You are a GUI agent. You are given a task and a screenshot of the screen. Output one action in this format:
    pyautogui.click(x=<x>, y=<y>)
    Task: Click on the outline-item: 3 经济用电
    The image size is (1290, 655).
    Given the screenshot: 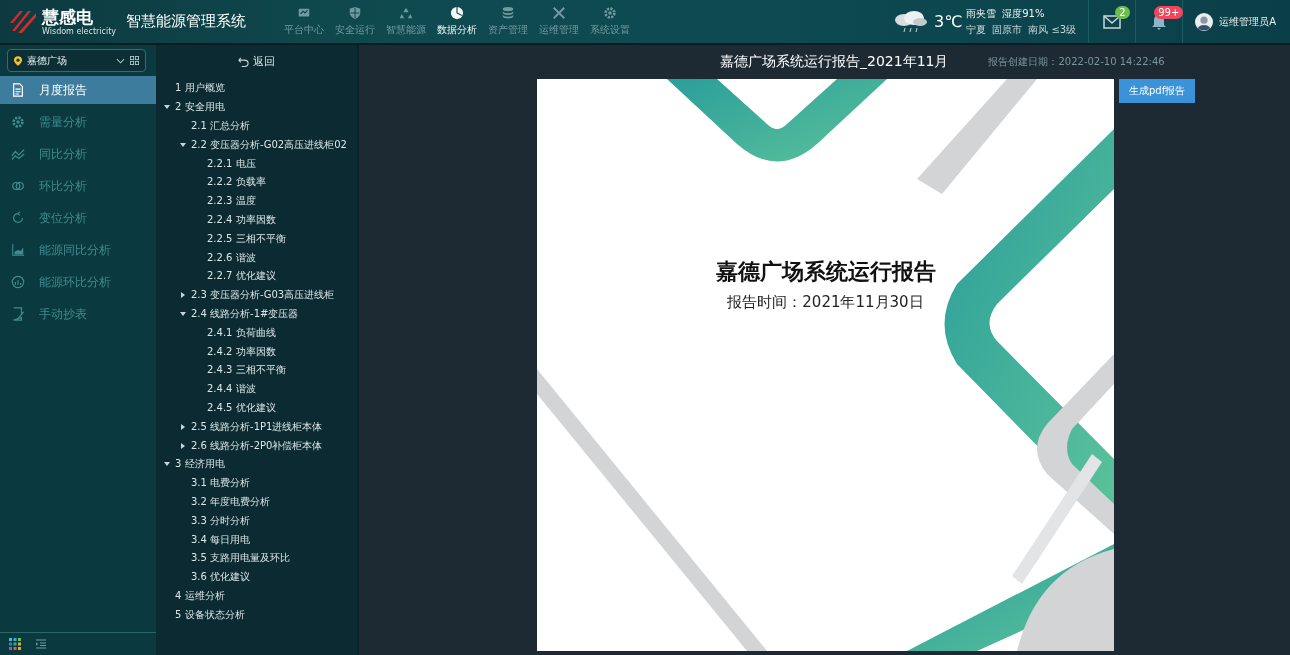 What is the action you would take?
    pyautogui.click(x=200, y=464)
    